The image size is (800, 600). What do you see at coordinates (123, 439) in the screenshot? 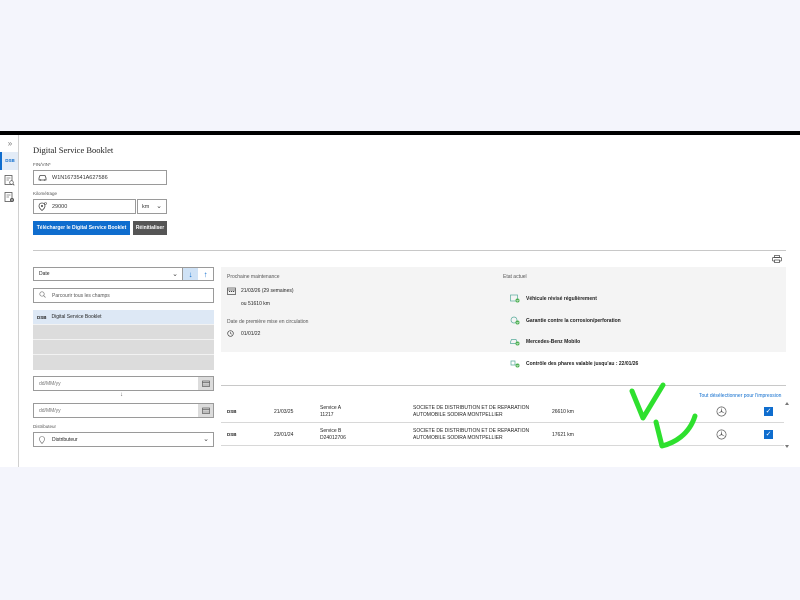
I see `distributor-select: Distributeur ⌄` at bounding box center [123, 439].